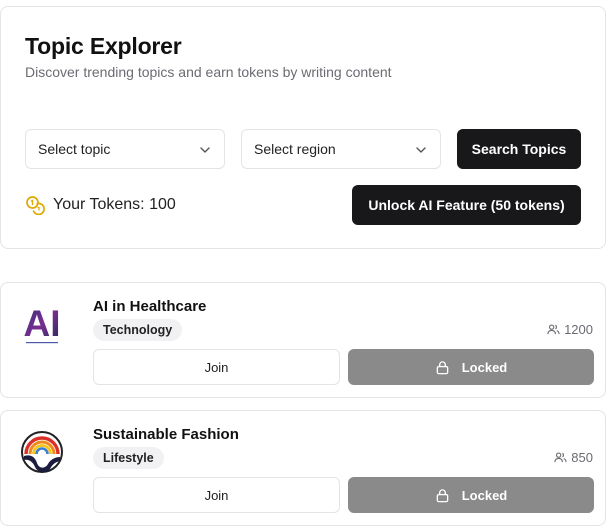 Image resolution: width=611 pixels, height=531 pixels. I want to click on coins-icon, so click(35, 205).